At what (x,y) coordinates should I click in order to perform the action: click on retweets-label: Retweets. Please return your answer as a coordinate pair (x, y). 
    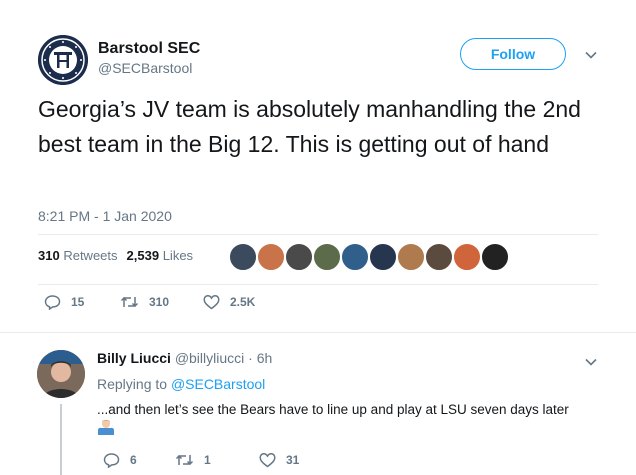
    Looking at the image, I should click on (90, 255).